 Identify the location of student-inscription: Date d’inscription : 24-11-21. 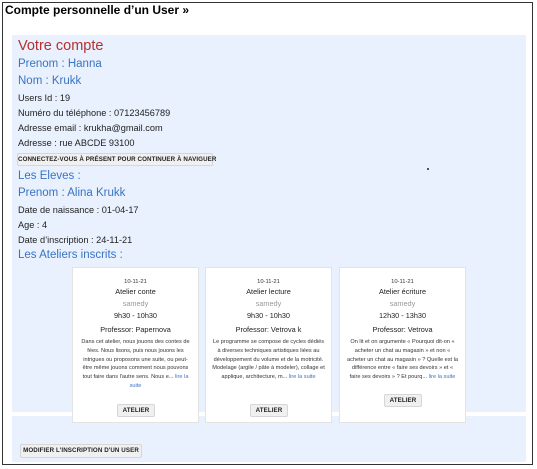
(75, 240).